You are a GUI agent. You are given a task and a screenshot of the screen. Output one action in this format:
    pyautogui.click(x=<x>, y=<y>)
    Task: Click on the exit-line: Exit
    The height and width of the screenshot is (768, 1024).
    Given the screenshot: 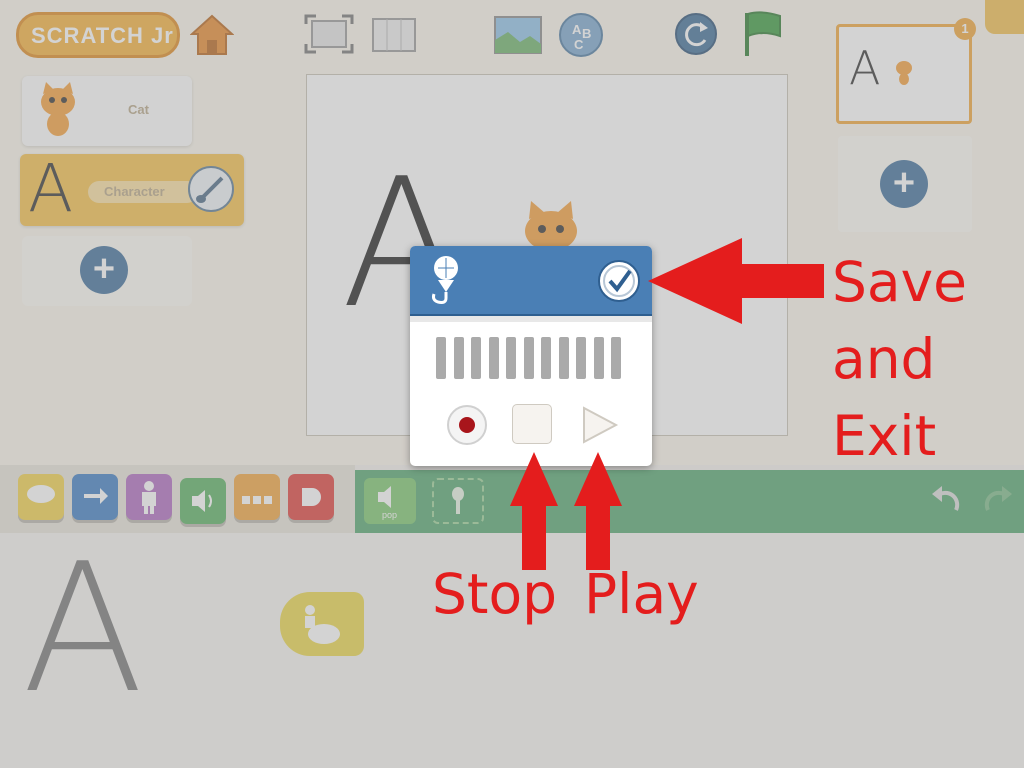 What is the action you would take?
    pyautogui.click(x=884, y=436)
    